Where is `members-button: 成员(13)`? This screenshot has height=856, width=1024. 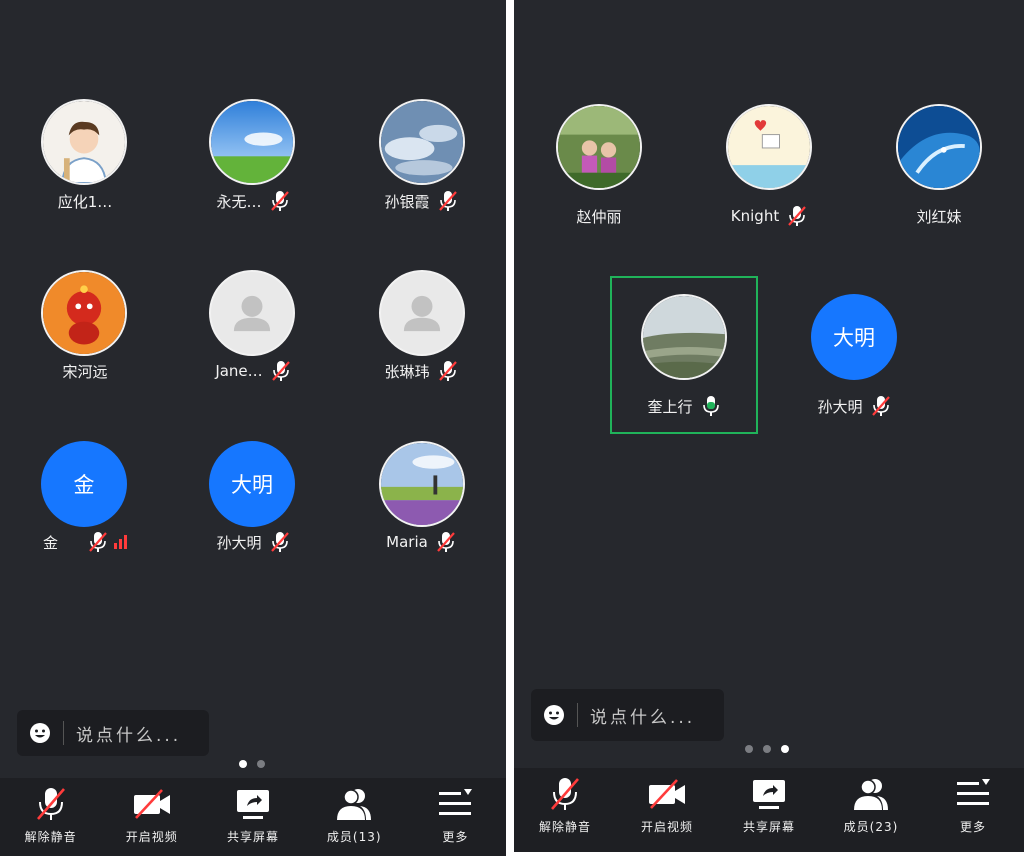
members-button: 成员(13) is located at coordinates (354, 817).